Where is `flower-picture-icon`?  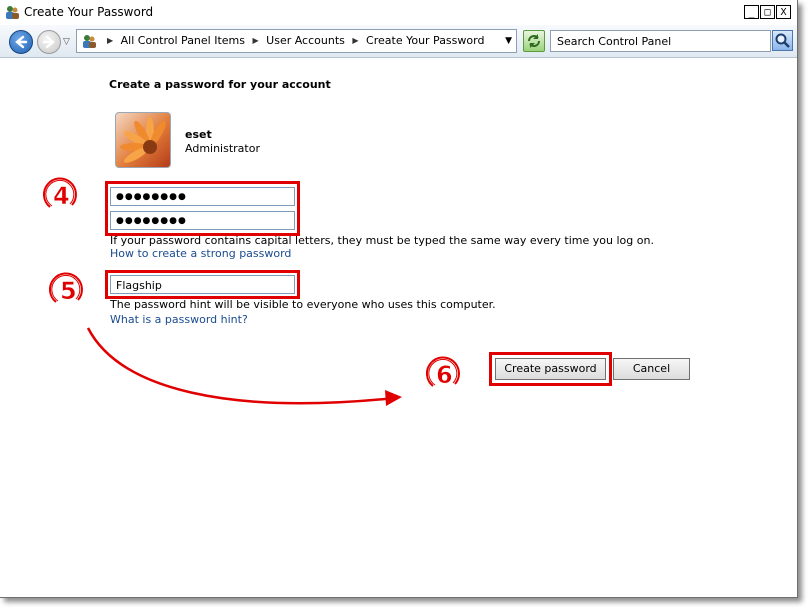
flower-picture-icon is located at coordinates (143, 140).